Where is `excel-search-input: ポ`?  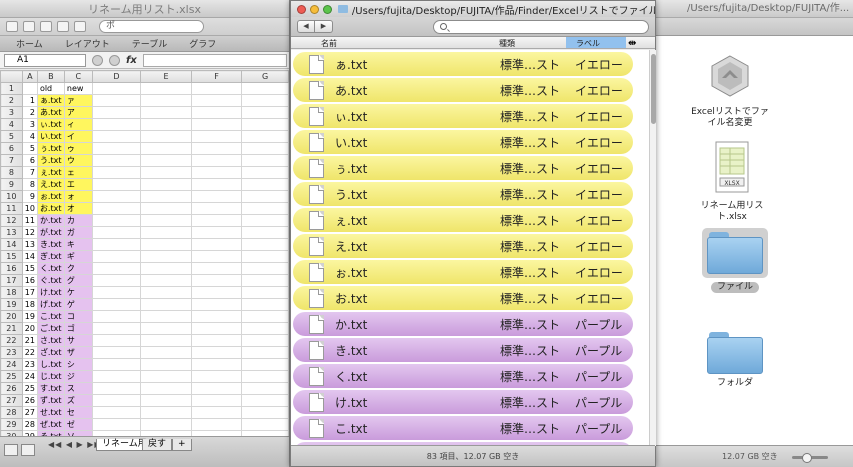
excel-search-input: ポ is located at coordinates (151, 26).